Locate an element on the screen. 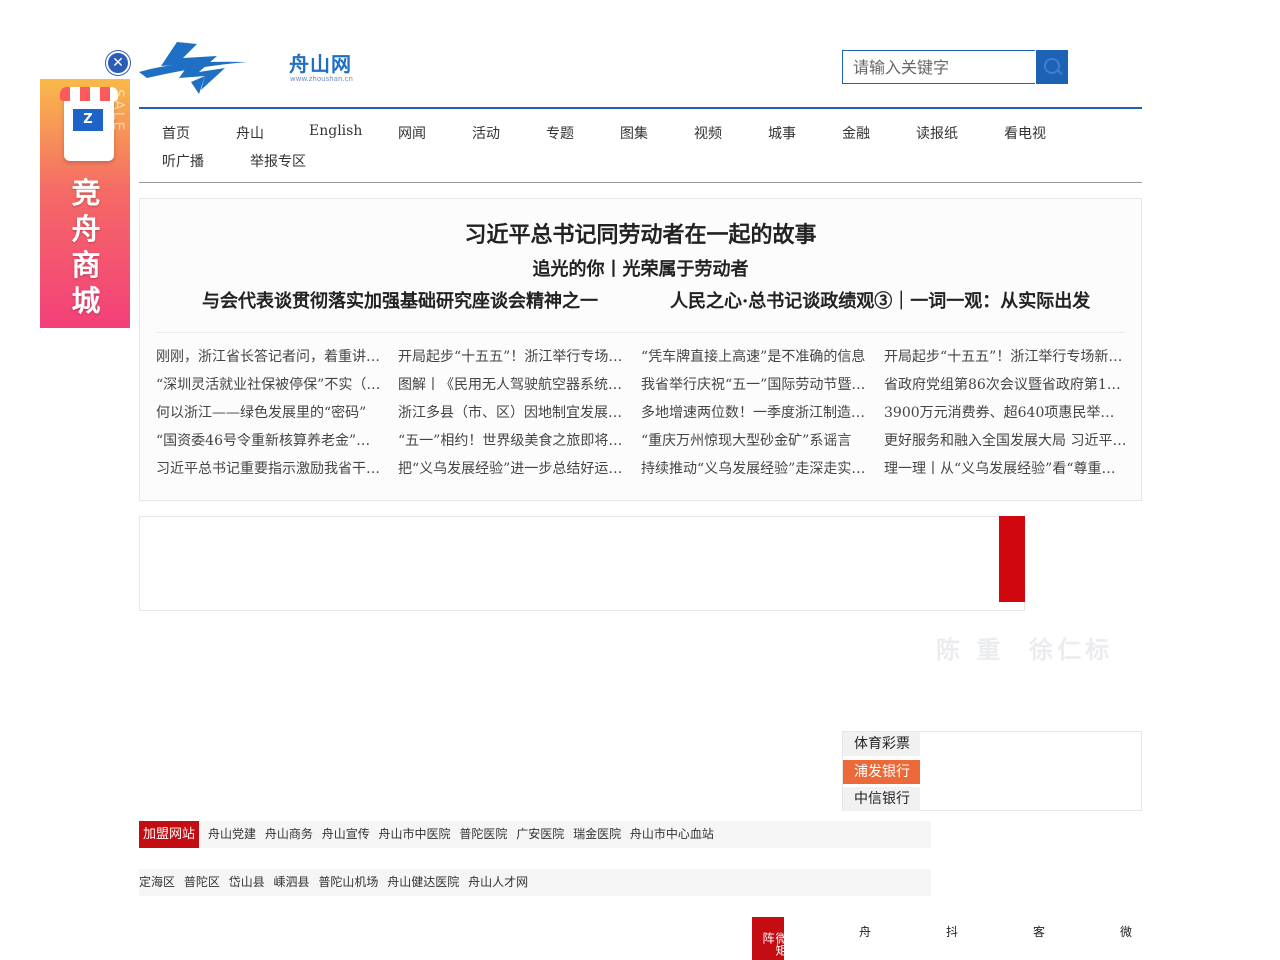 The image size is (1280, 960). news-link: 理一理丨从“义乌发展经验”看“尊重首创精神” is located at coordinates (1006, 473).